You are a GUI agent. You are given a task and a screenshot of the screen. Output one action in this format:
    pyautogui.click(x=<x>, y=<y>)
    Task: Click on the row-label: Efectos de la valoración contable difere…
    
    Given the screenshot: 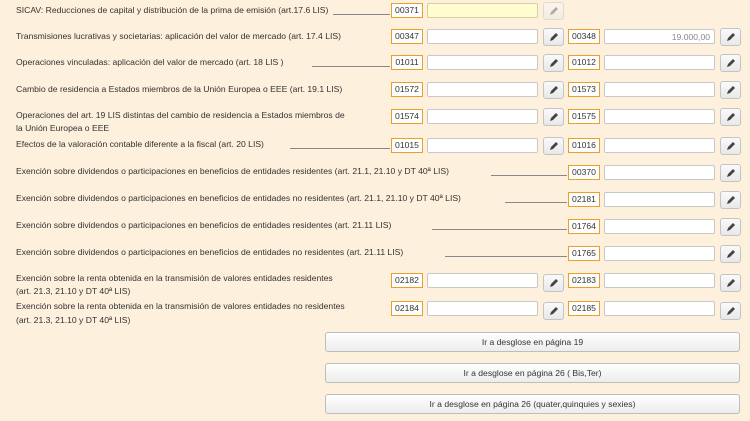 What is the action you would take?
    pyautogui.click(x=140, y=144)
    